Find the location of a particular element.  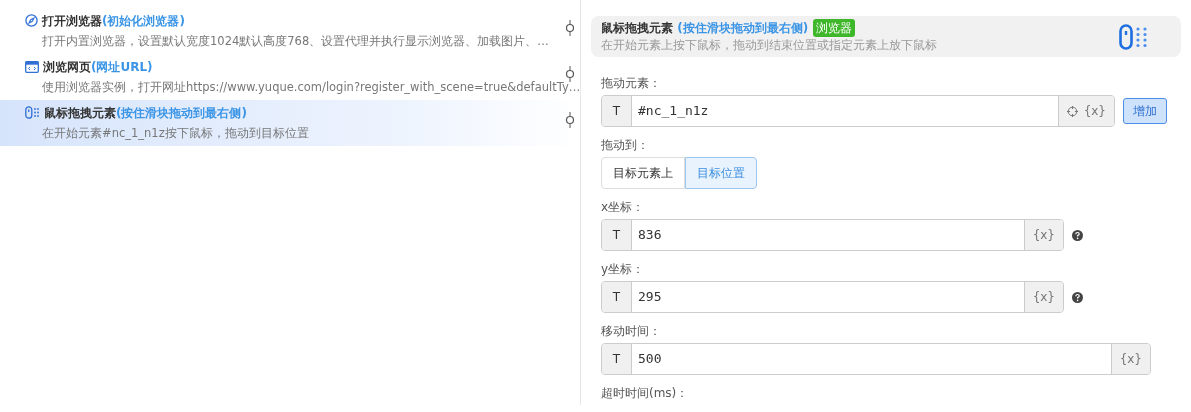

field-label: x坐标： is located at coordinates (623, 207).